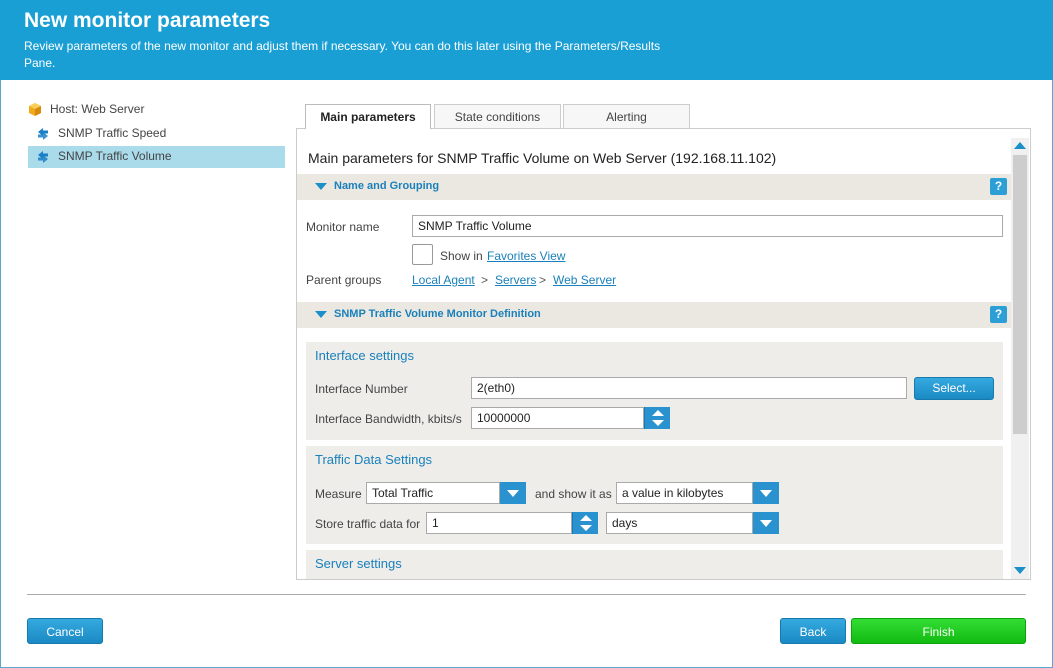 This screenshot has width=1053, height=668. What do you see at coordinates (364, 355) in the screenshot?
I see `group-title: Interface settings` at bounding box center [364, 355].